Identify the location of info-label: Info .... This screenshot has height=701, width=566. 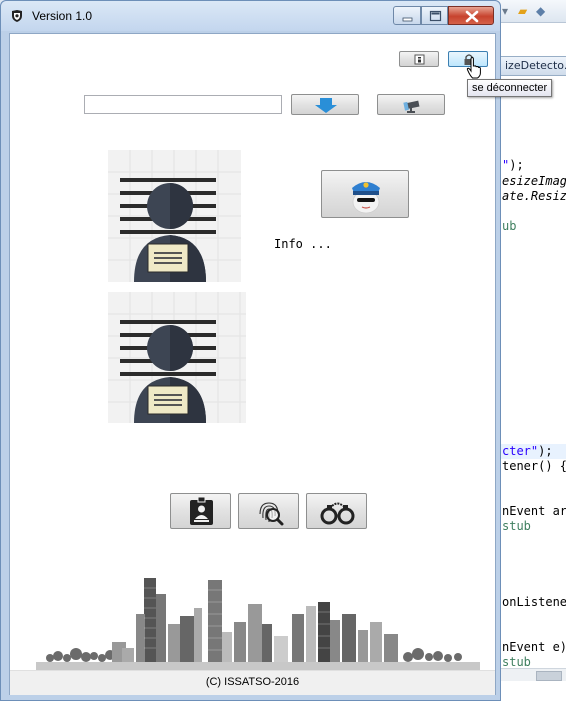
(303, 244).